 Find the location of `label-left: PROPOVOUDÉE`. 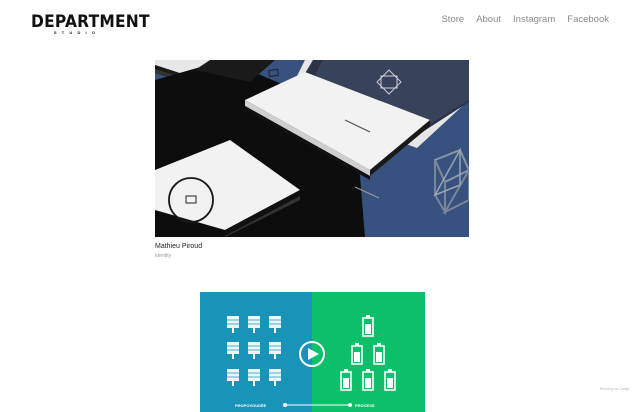

label-left: PROPOVOUDÉE is located at coordinates (251, 405).